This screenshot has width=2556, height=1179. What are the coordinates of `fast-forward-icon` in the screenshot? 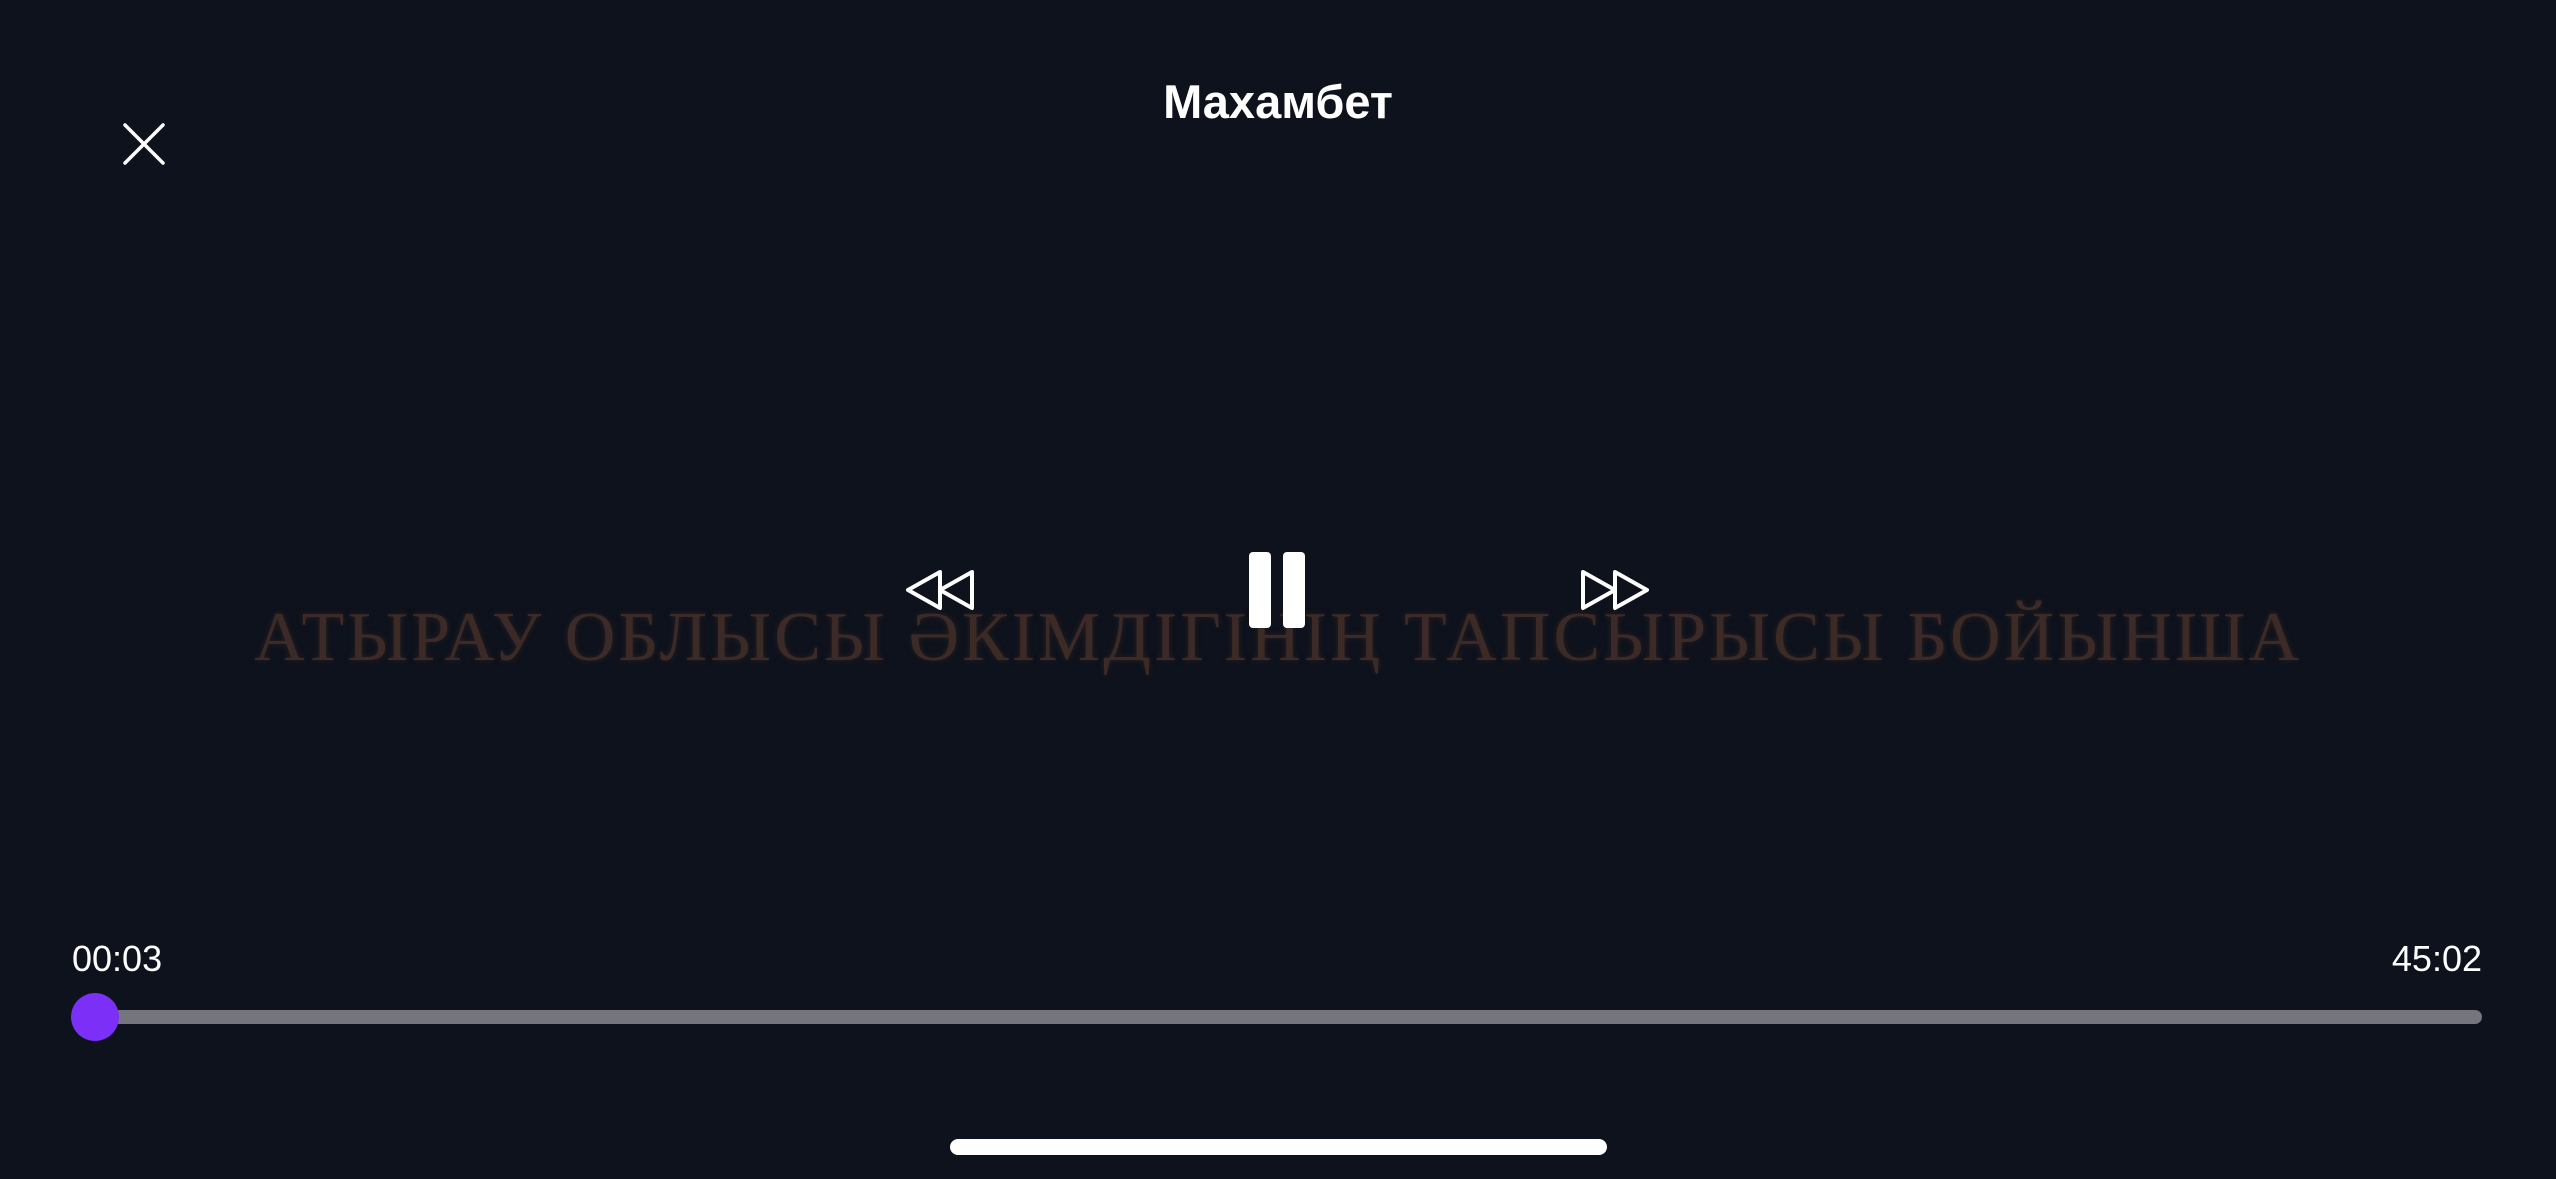 It's located at (1615, 590).